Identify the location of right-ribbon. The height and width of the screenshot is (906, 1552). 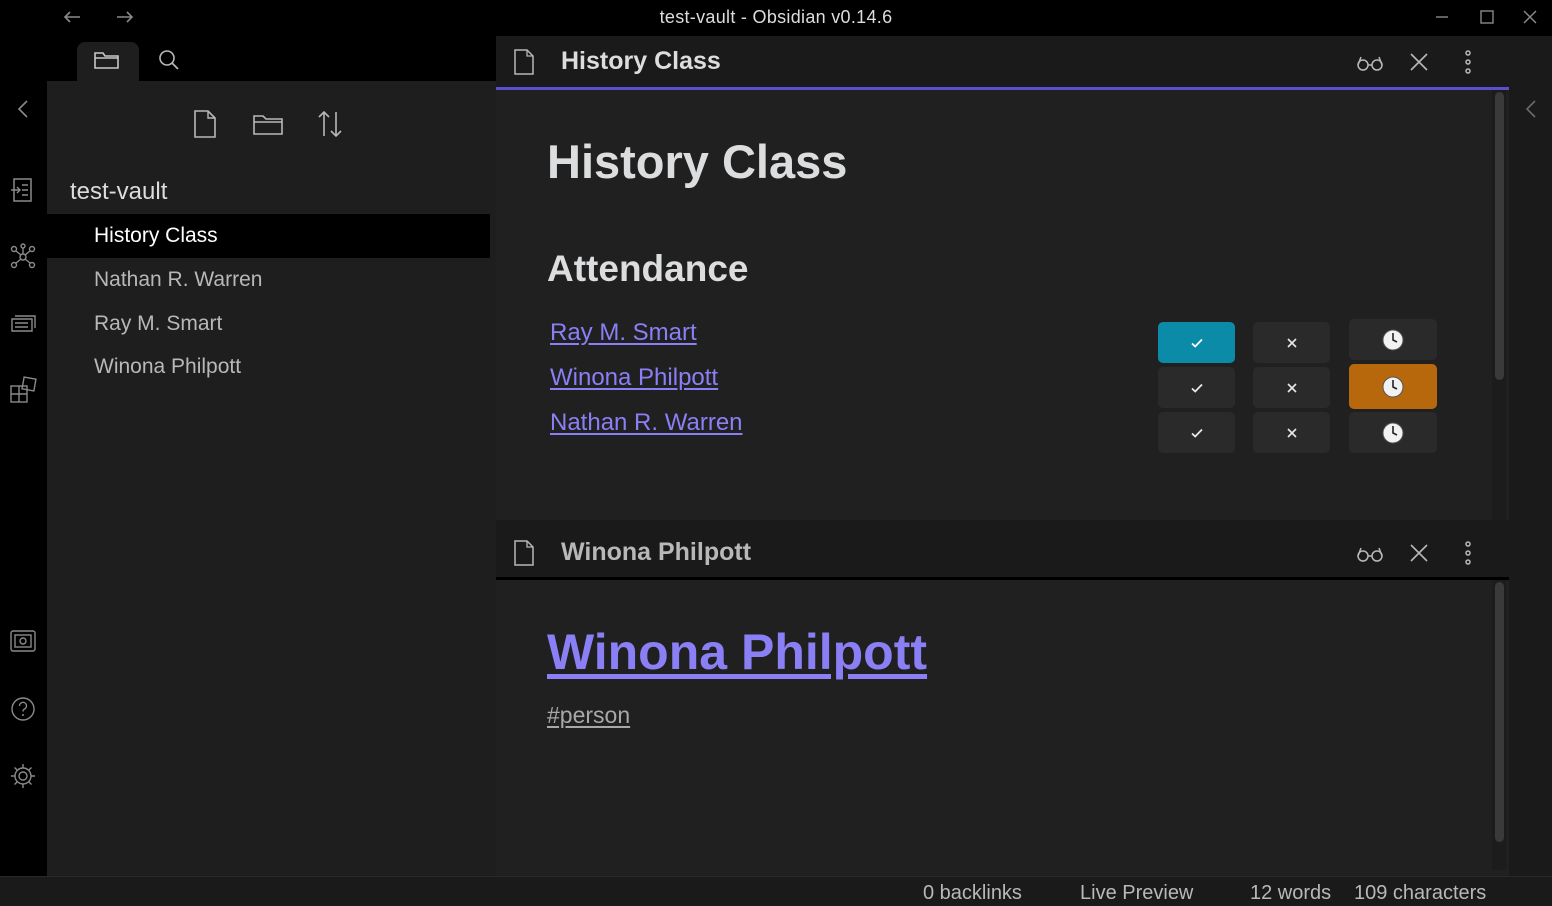
(1530, 456).